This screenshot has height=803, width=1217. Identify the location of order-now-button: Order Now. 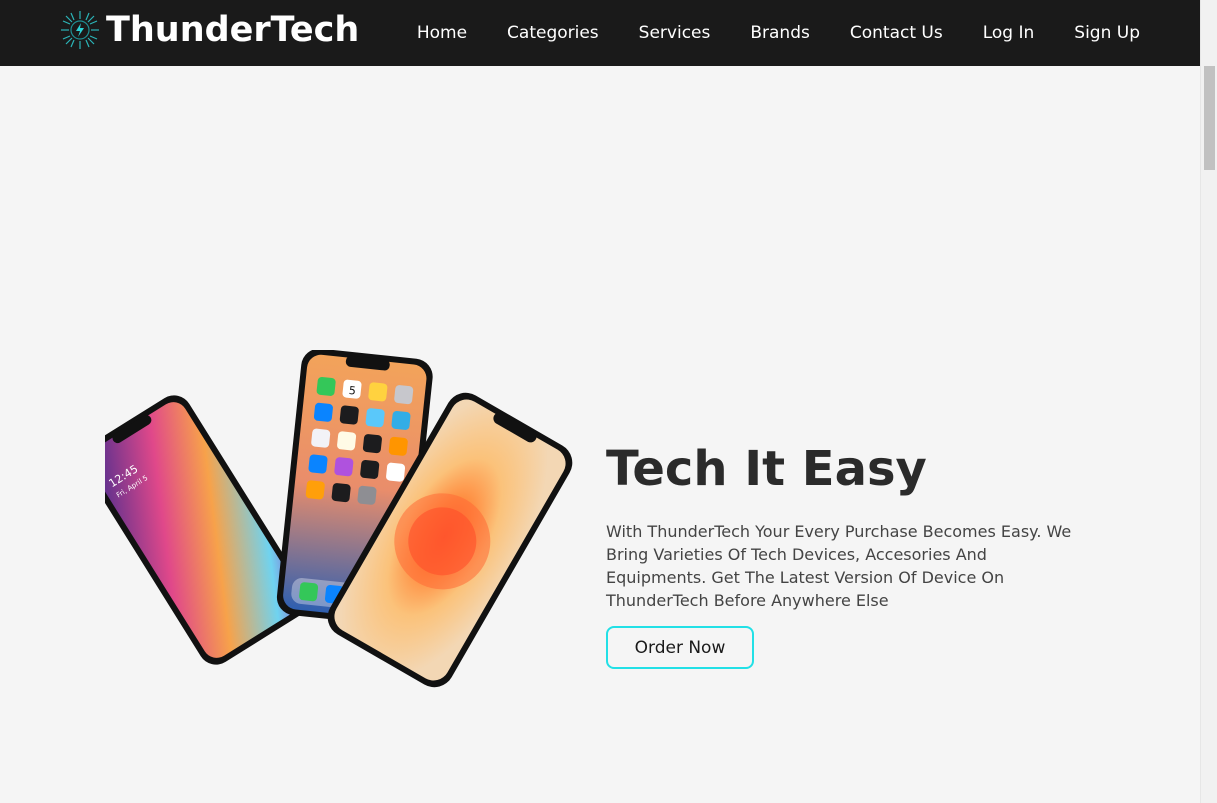
(680, 647).